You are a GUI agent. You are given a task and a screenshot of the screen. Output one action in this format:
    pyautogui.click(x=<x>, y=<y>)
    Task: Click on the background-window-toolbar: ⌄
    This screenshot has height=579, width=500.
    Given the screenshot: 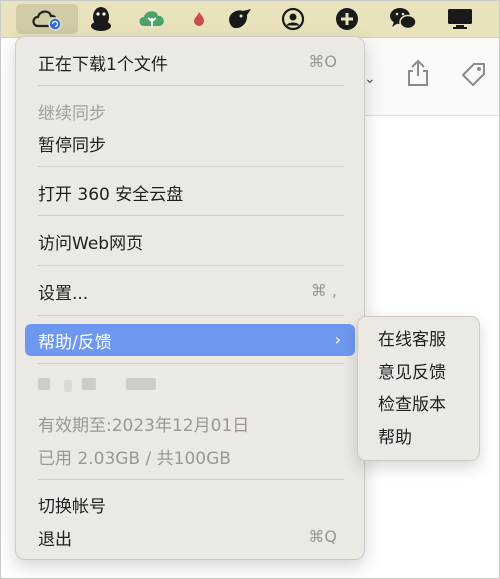 What is the action you would take?
    pyautogui.click(x=430, y=76)
    